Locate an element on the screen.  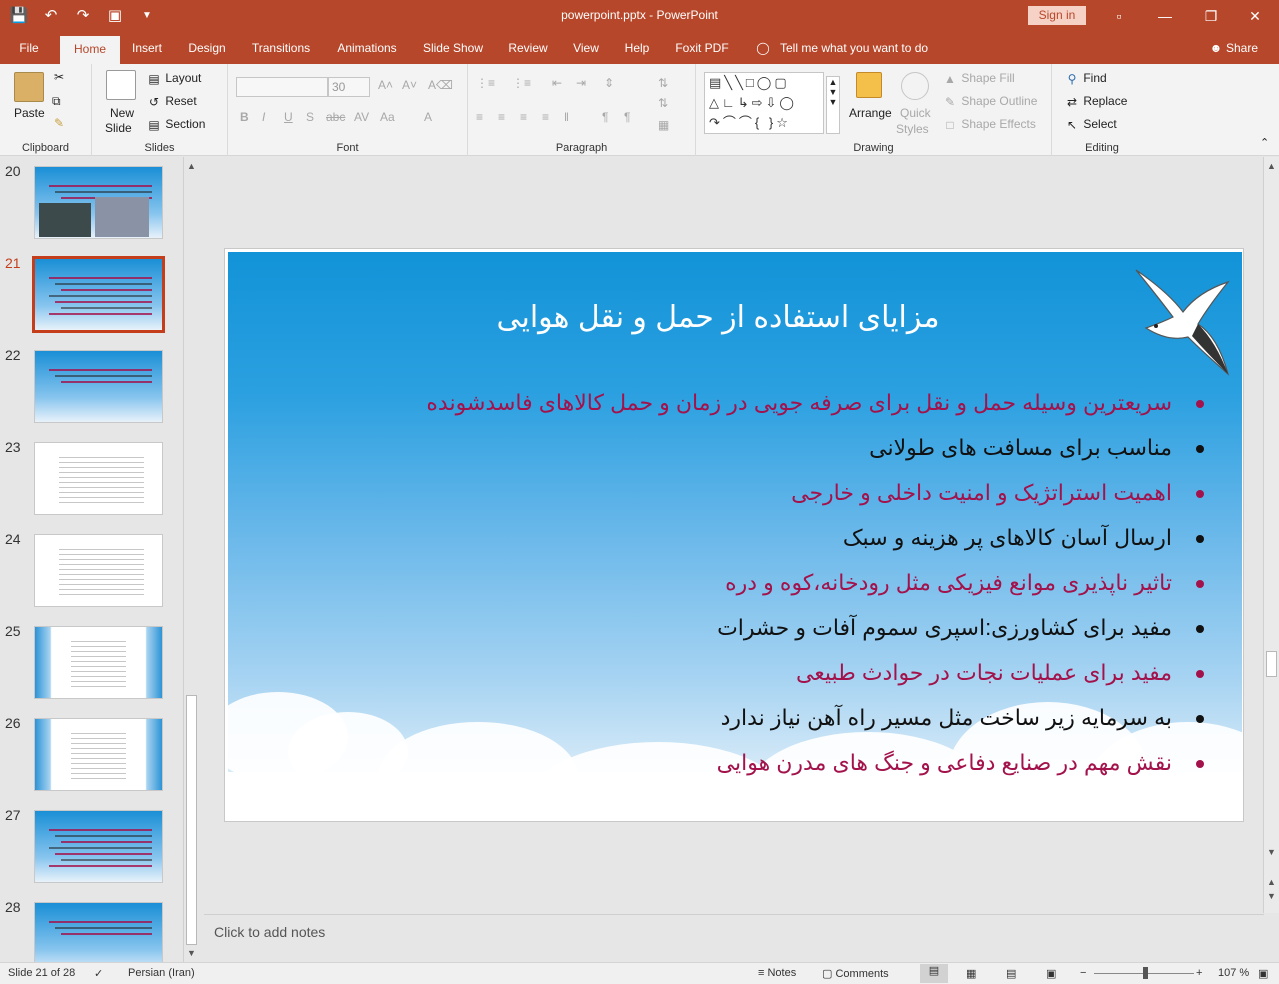
previous-slide-icon: ▲ is located at coordinates (1271, 882).